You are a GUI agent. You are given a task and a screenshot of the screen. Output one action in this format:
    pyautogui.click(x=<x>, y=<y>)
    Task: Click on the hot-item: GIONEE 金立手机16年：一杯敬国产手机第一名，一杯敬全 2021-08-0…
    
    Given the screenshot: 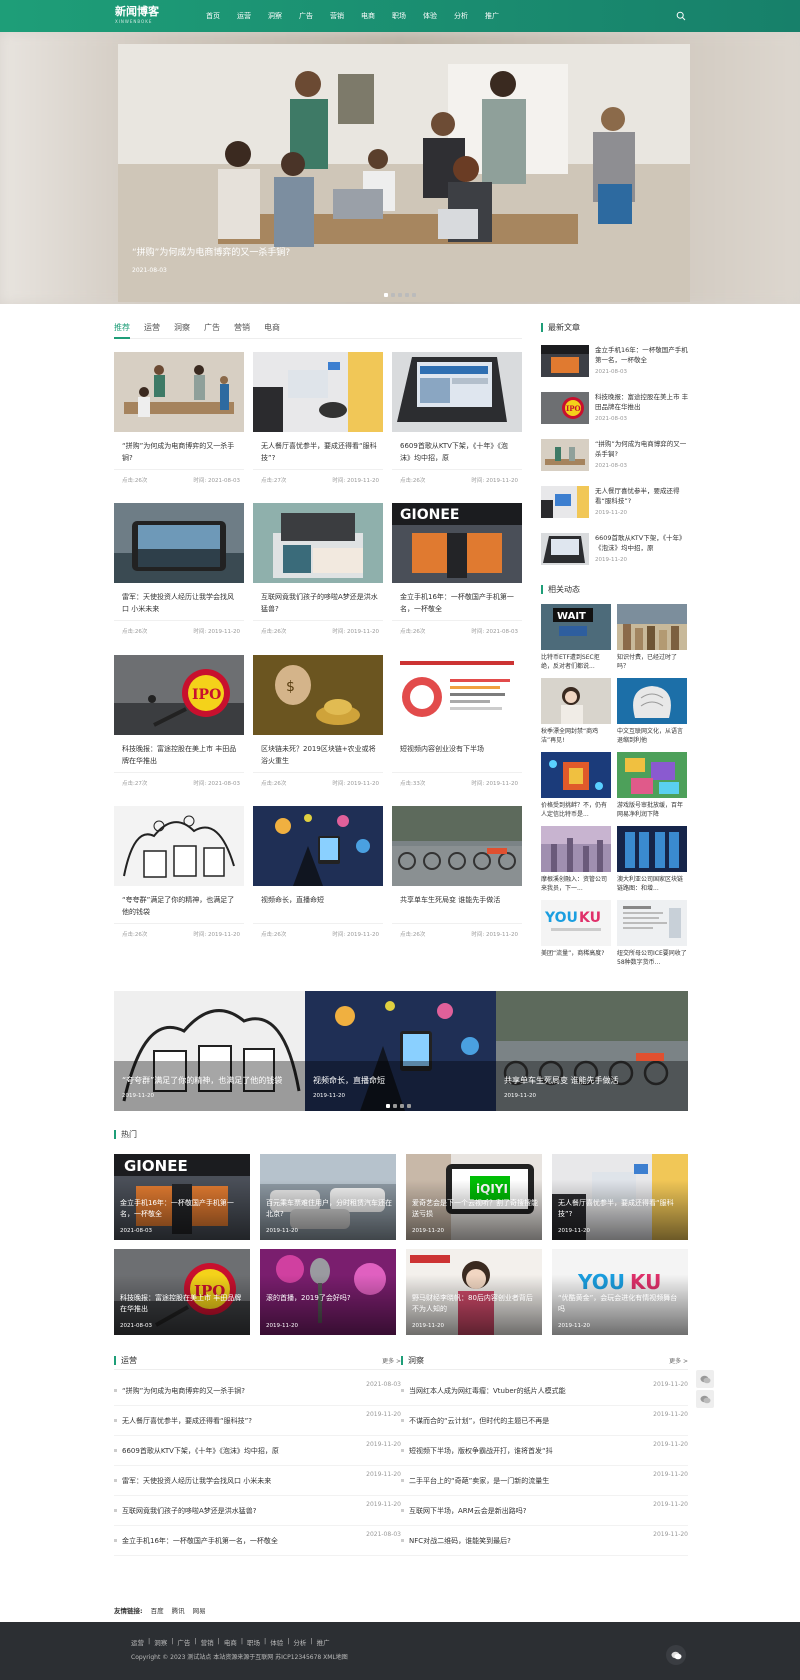 What is the action you would take?
    pyautogui.click(x=182, y=1197)
    